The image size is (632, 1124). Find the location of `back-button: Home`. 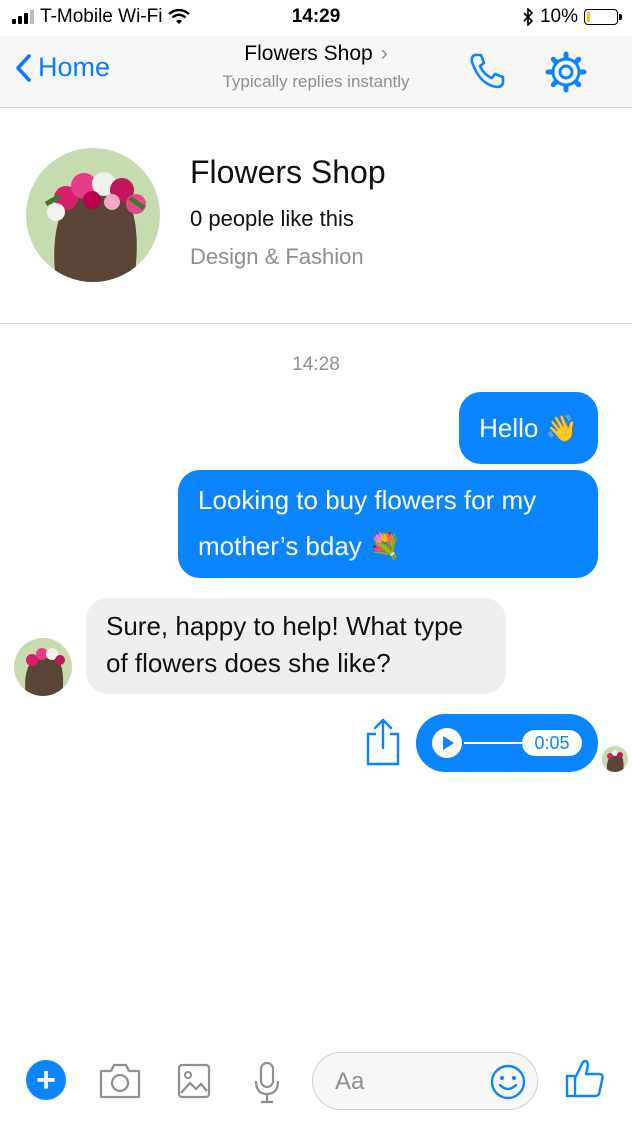

back-button: Home is located at coordinates (62, 67).